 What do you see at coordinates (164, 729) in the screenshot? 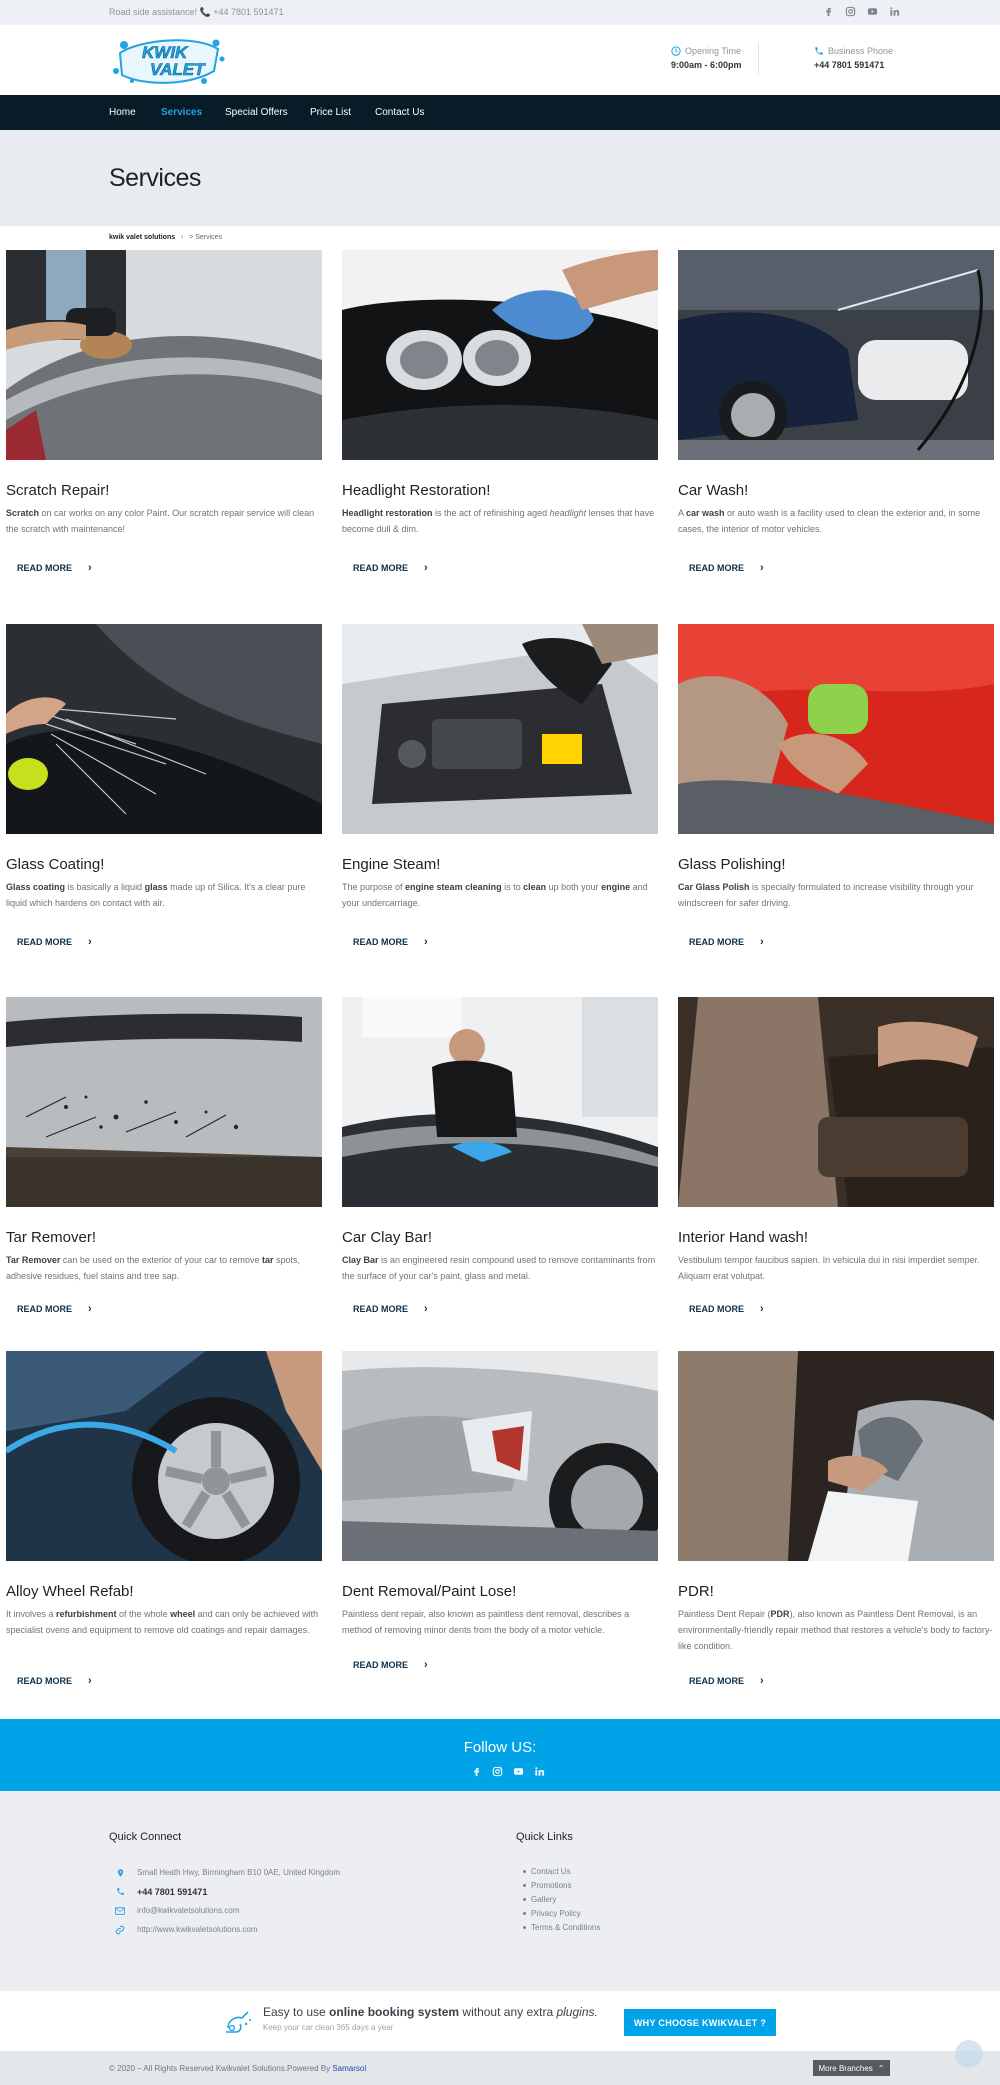
I see `service-image-glass-coating` at bounding box center [164, 729].